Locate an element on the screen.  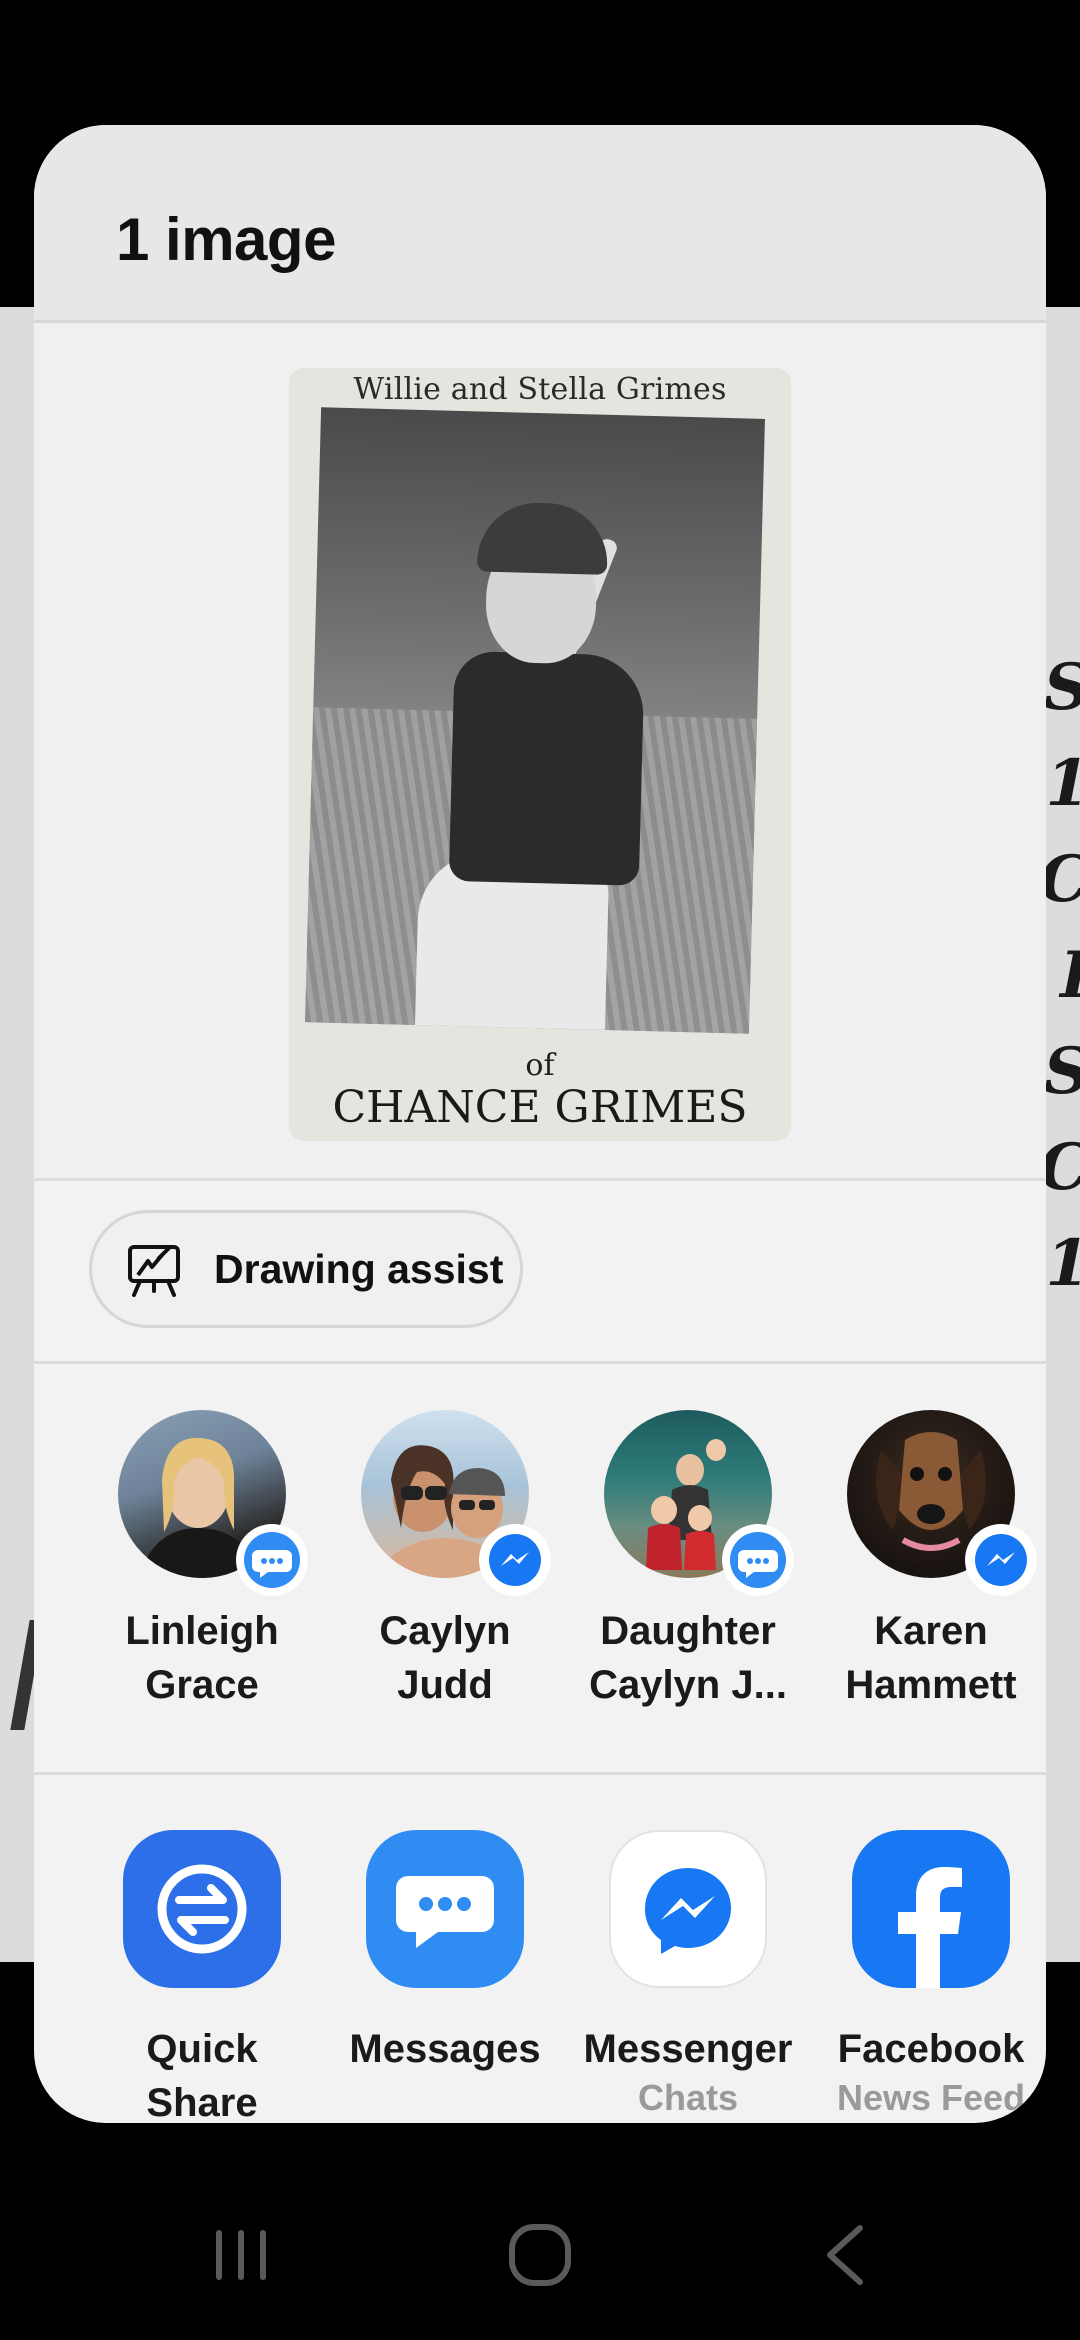
recent-apps-button is located at coordinates (241, 2257).